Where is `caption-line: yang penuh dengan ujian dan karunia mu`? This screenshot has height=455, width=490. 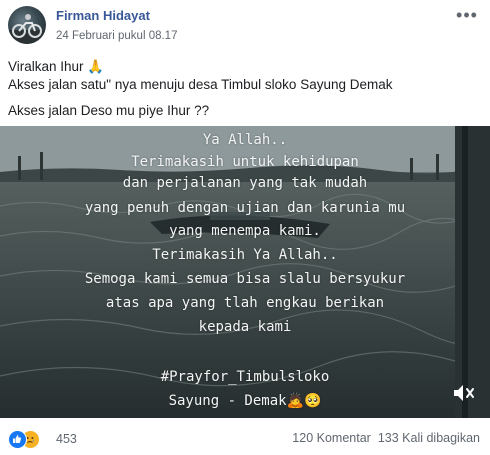 caption-line: yang penuh dengan ujian dan karunia mu is located at coordinates (245, 208).